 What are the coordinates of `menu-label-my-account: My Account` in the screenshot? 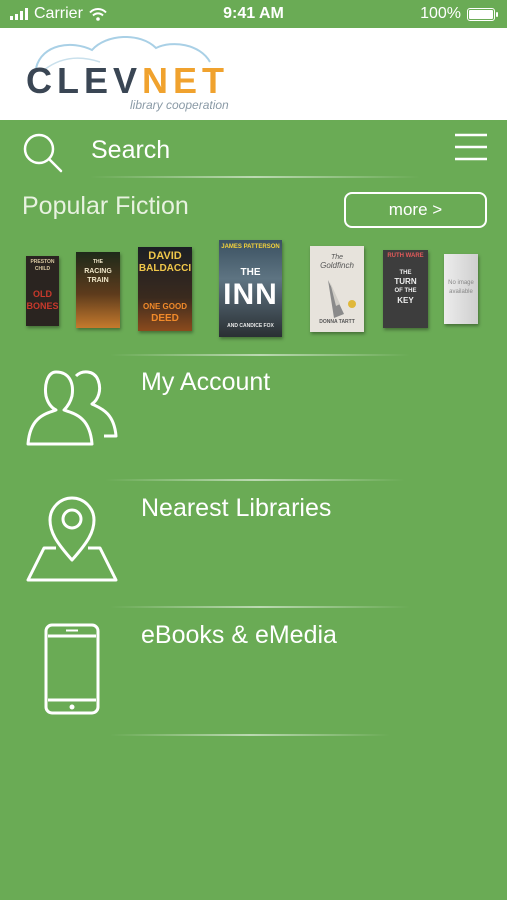 It's located at (206, 382).